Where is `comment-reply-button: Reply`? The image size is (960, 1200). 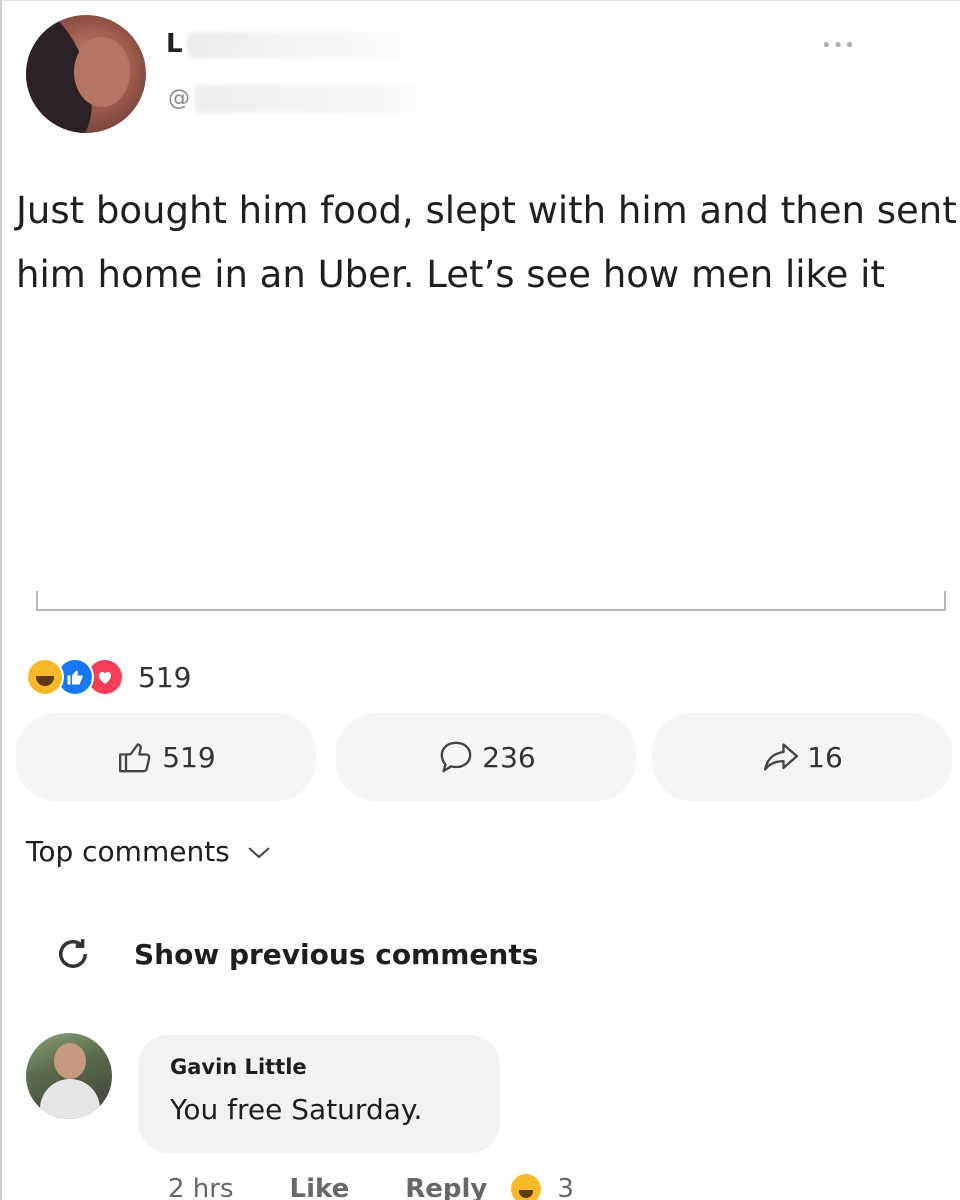
comment-reply-button: Reply is located at coordinates (446, 1187).